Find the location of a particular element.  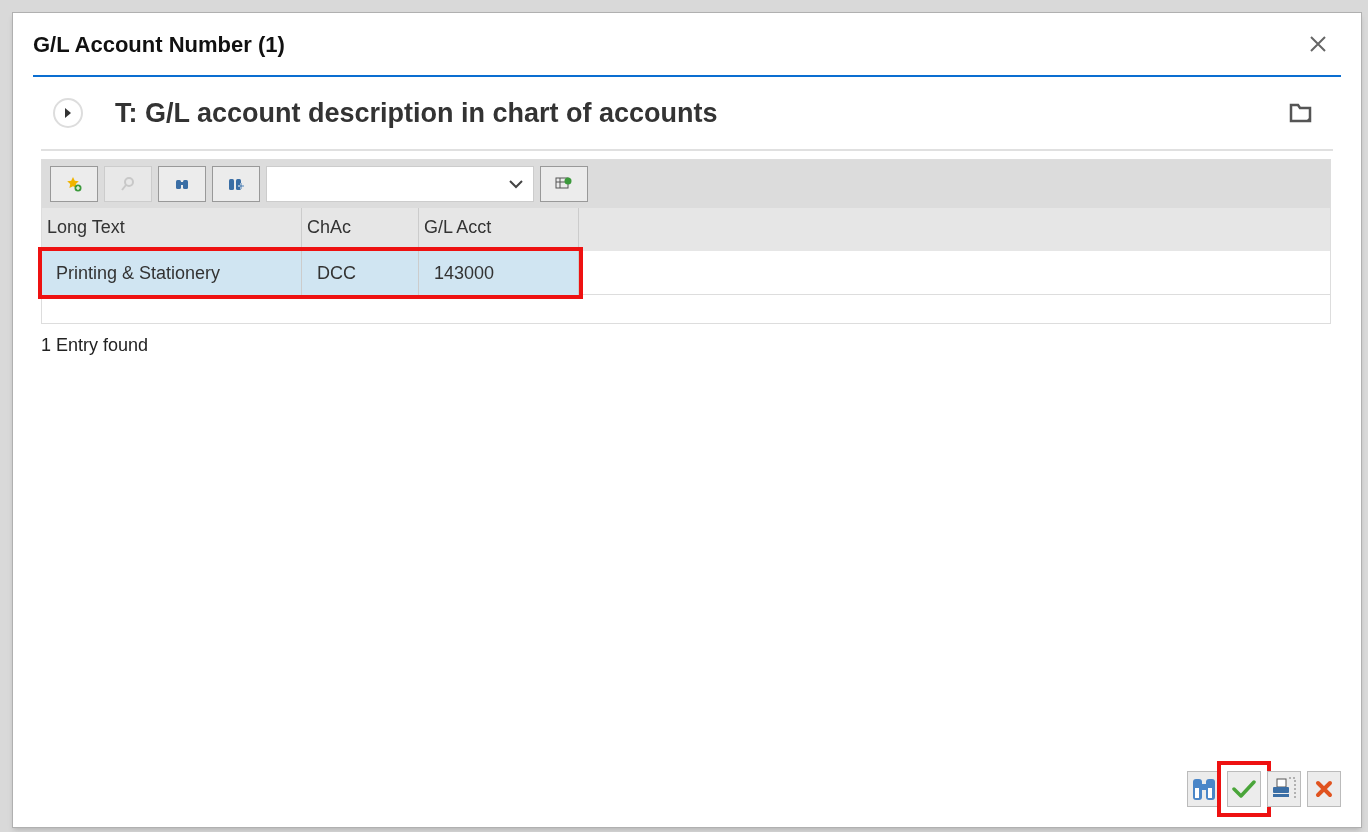

table-cell: 143000 is located at coordinates (499, 273).